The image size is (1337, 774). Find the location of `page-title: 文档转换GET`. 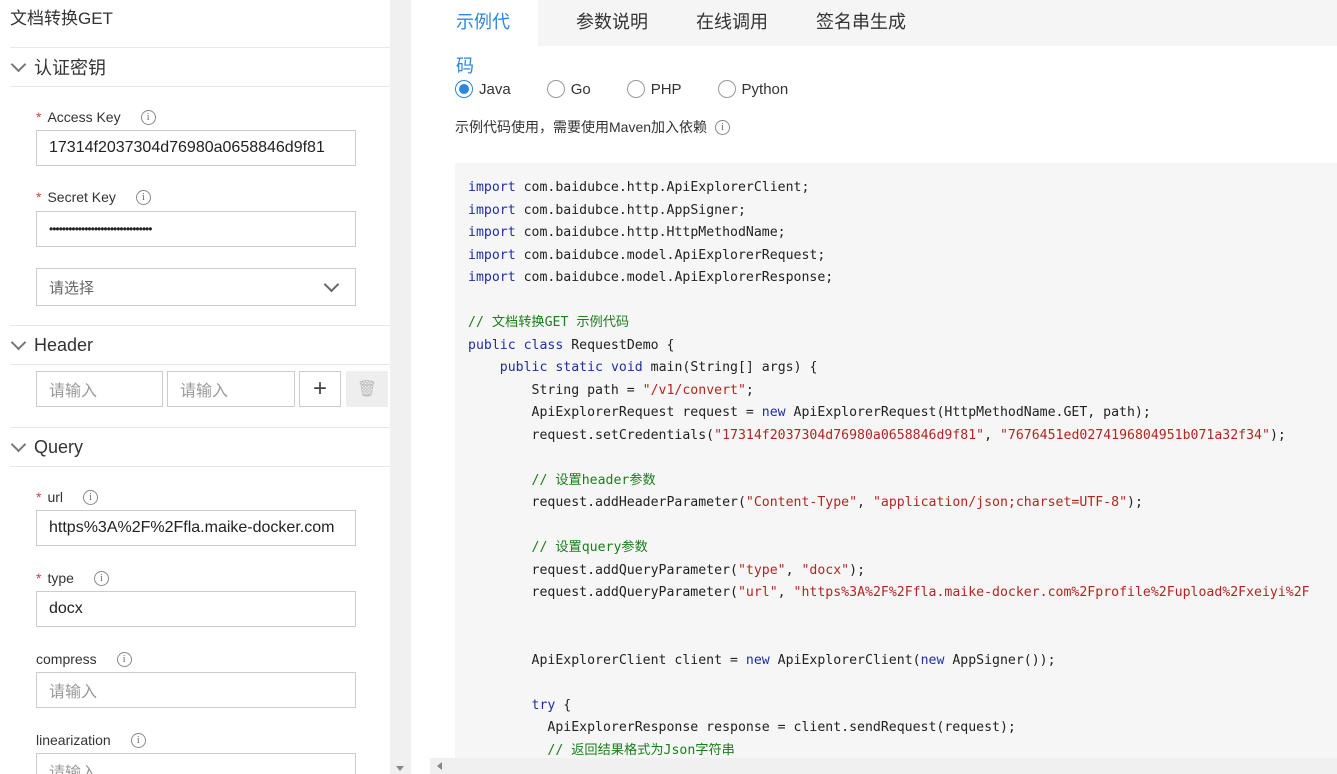

page-title: 文档转换GET is located at coordinates (61, 18).